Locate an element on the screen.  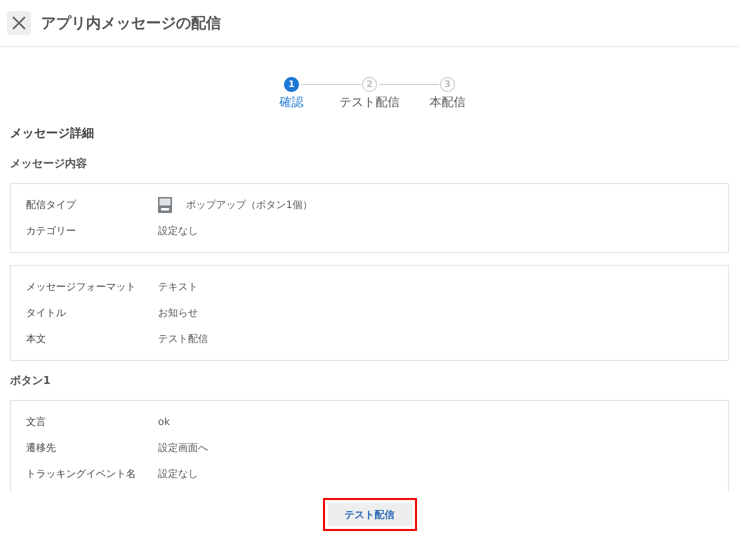
page-heading: メッセージ詳細 is located at coordinates (52, 133).